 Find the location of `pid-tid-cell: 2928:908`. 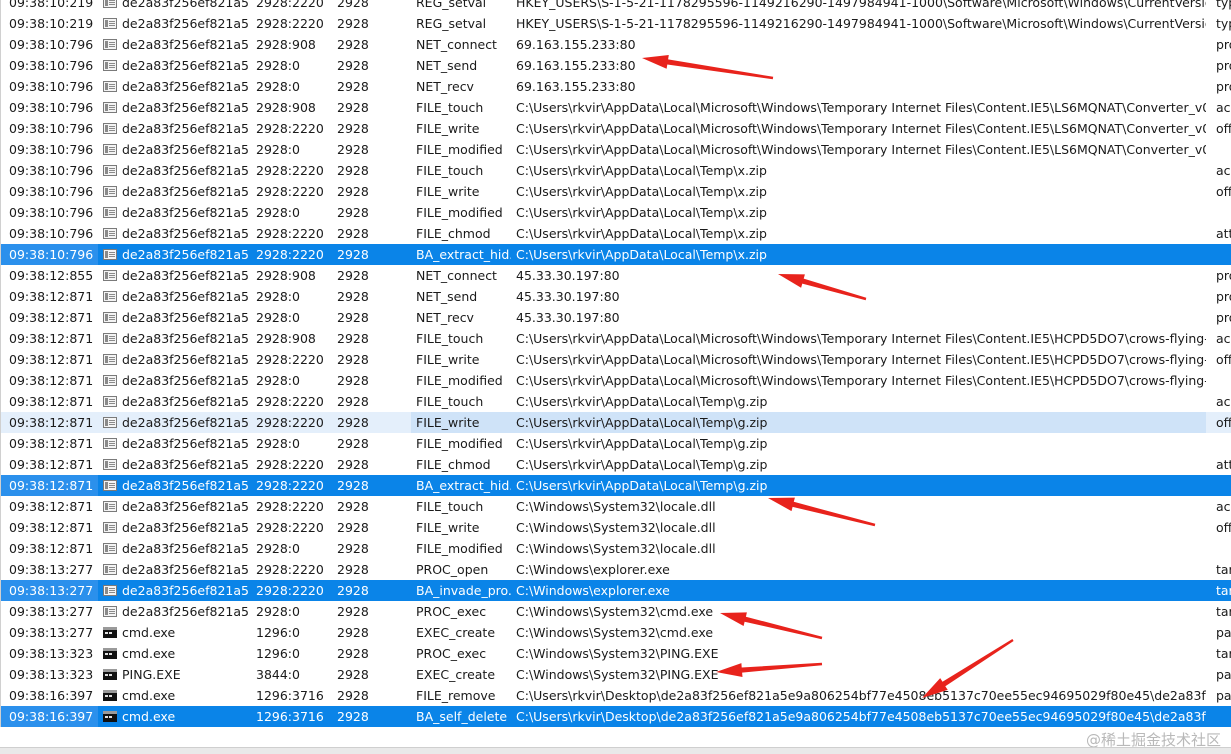

pid-tid-cell: 2928:908 is located at coordinates (286, 107).